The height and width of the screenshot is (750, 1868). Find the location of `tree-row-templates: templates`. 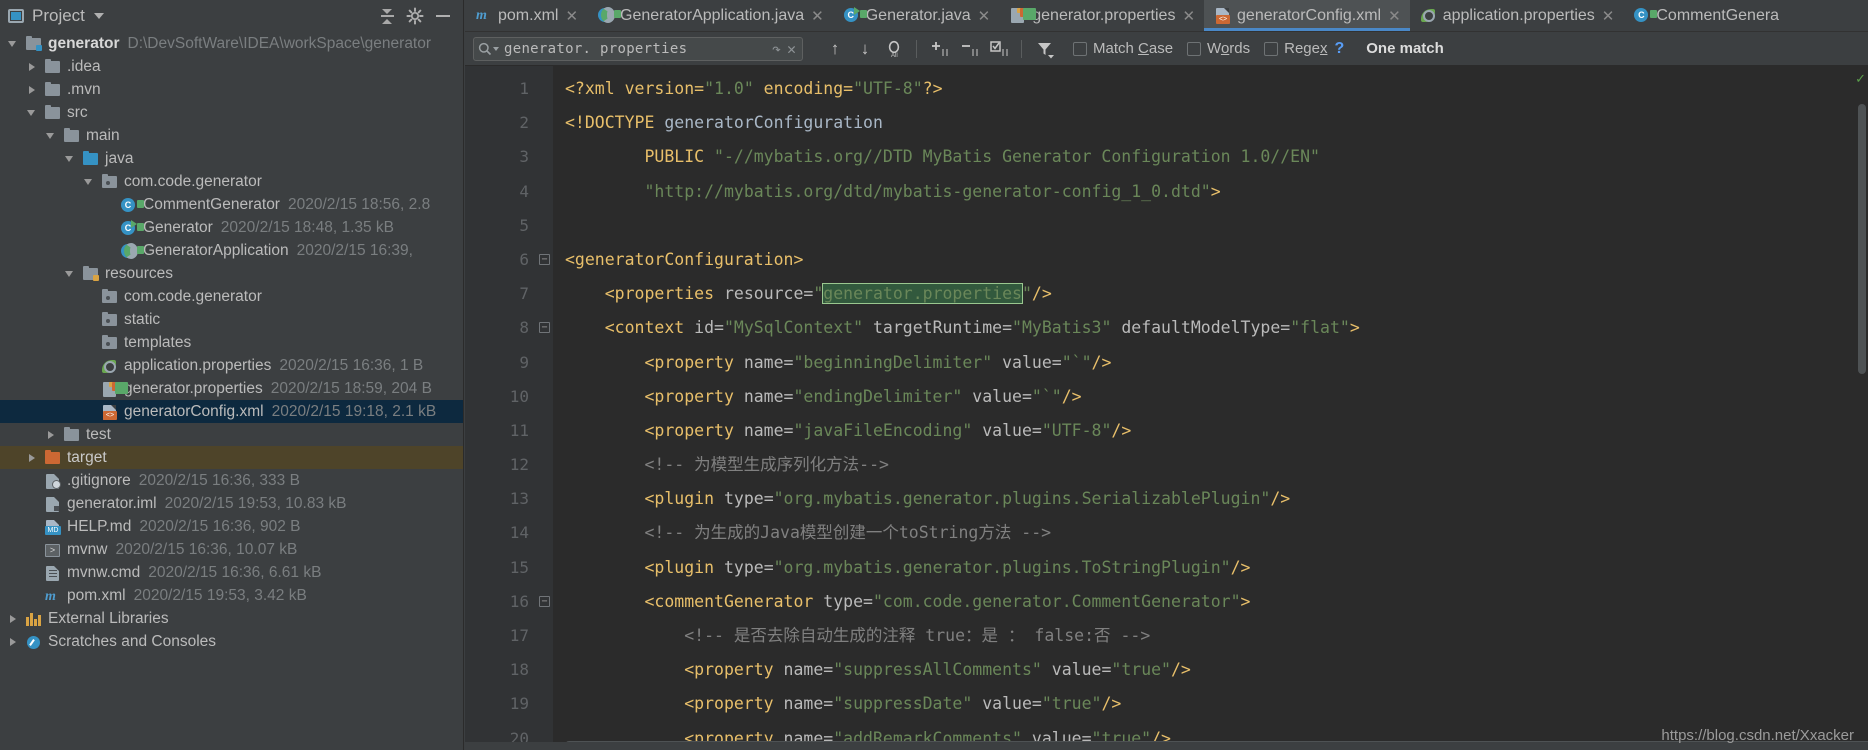

tree-row-templates: templates is located at coordinates (231, 342).